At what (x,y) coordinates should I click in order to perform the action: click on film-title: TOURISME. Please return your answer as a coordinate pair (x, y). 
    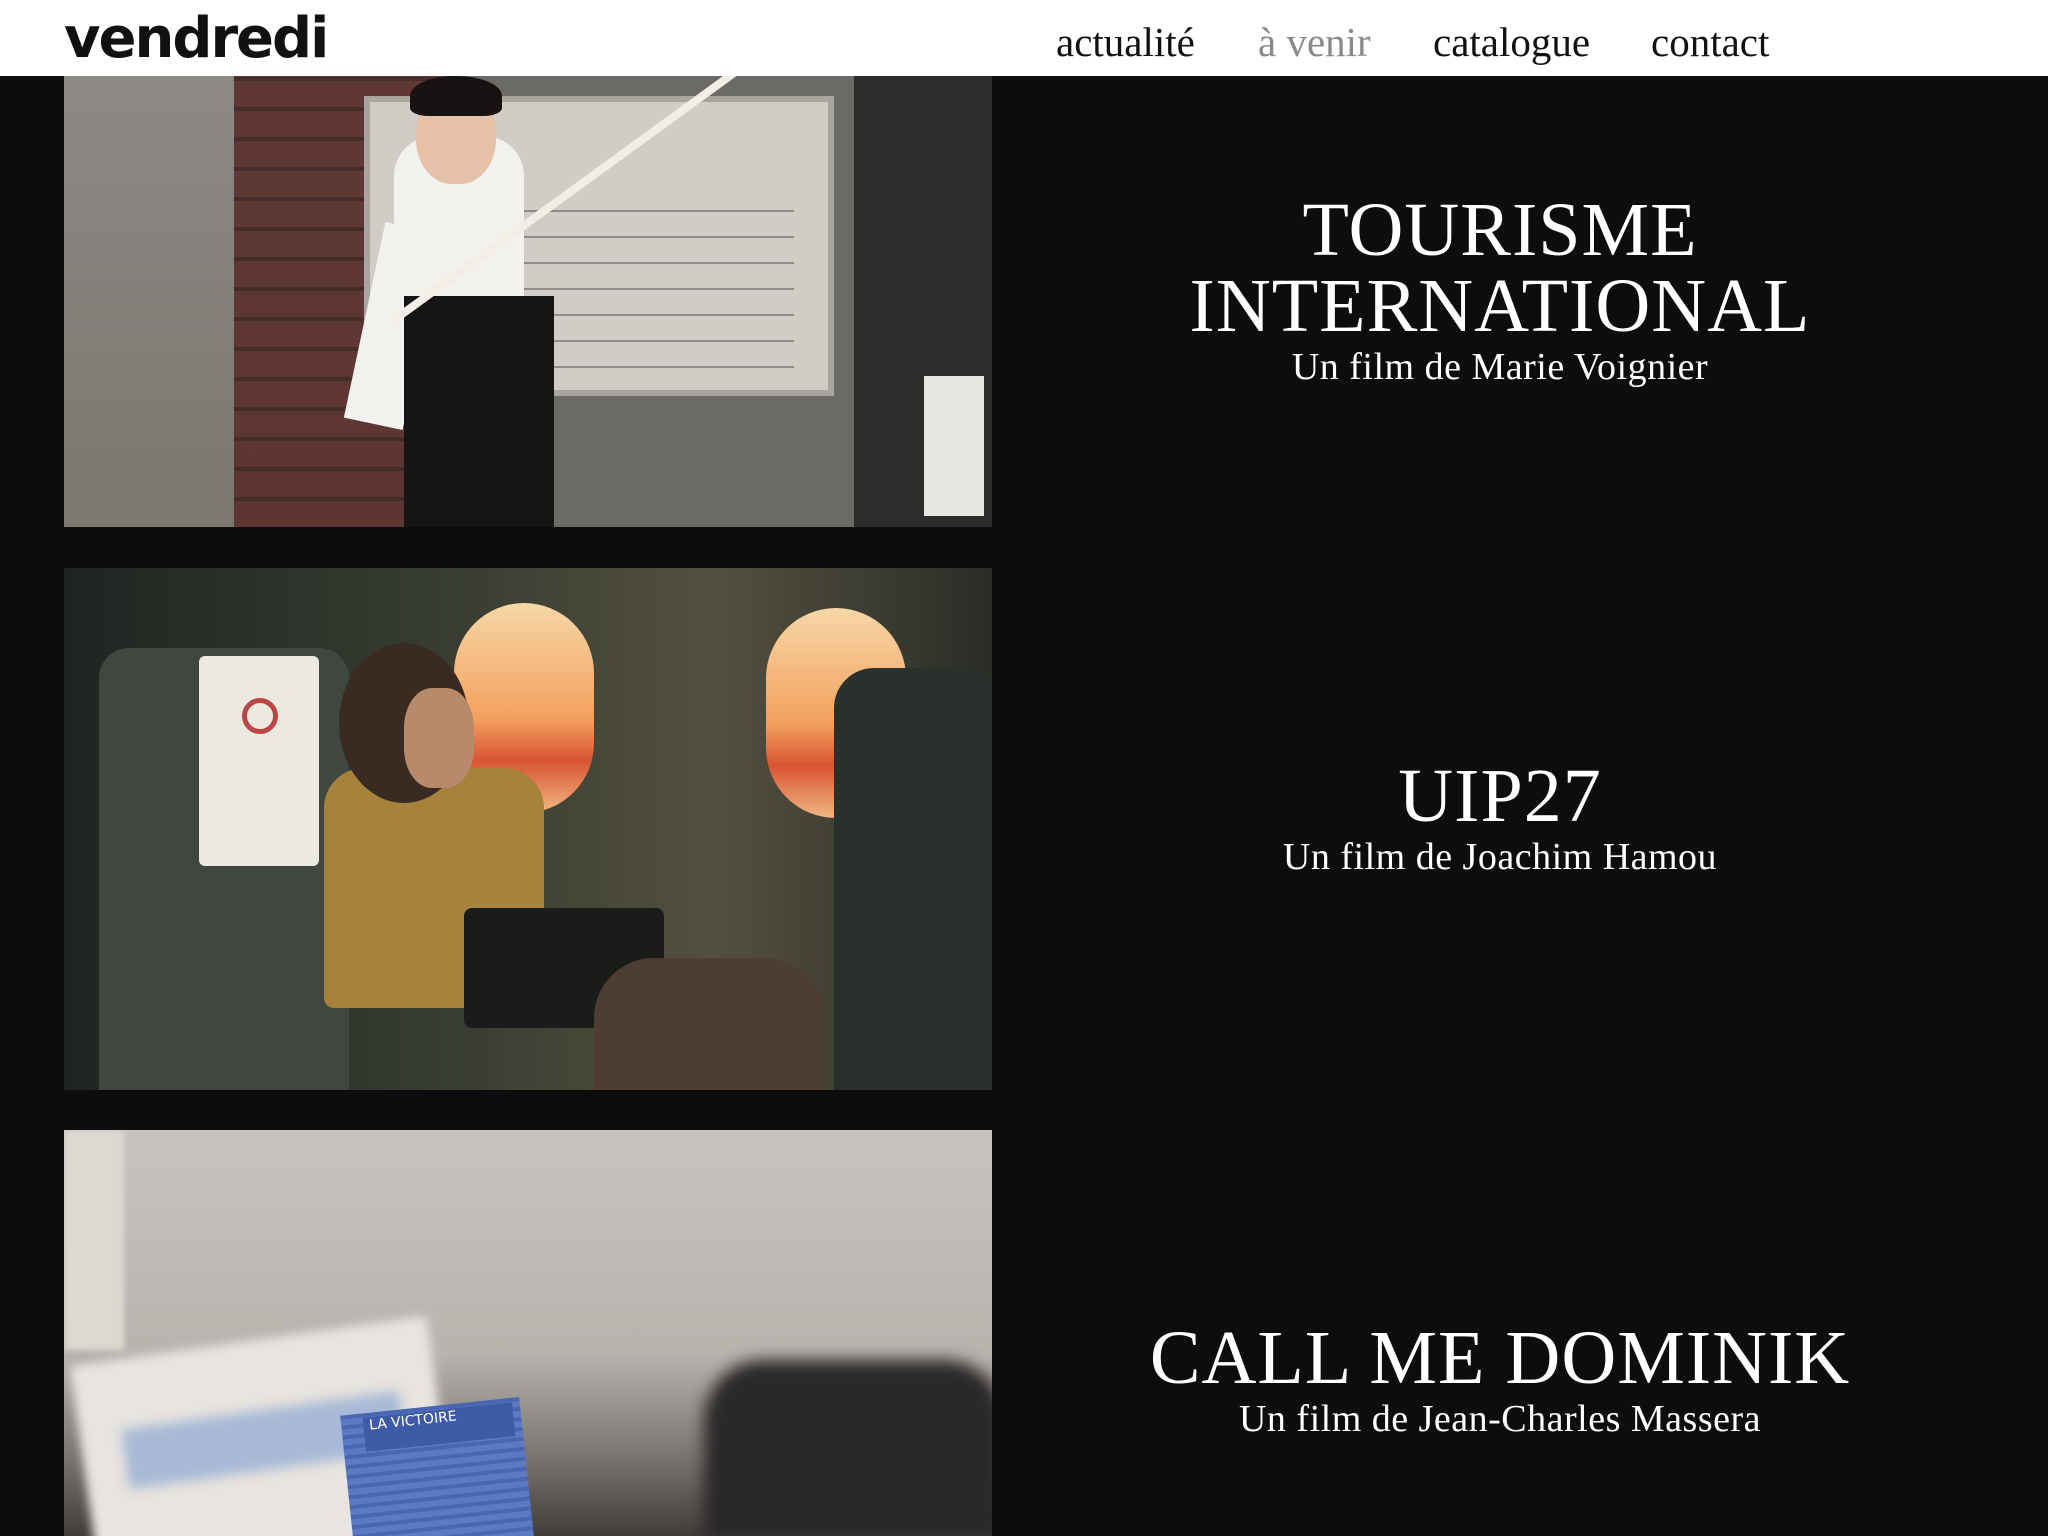
    Looking at the image, I should click on (1500, 230).